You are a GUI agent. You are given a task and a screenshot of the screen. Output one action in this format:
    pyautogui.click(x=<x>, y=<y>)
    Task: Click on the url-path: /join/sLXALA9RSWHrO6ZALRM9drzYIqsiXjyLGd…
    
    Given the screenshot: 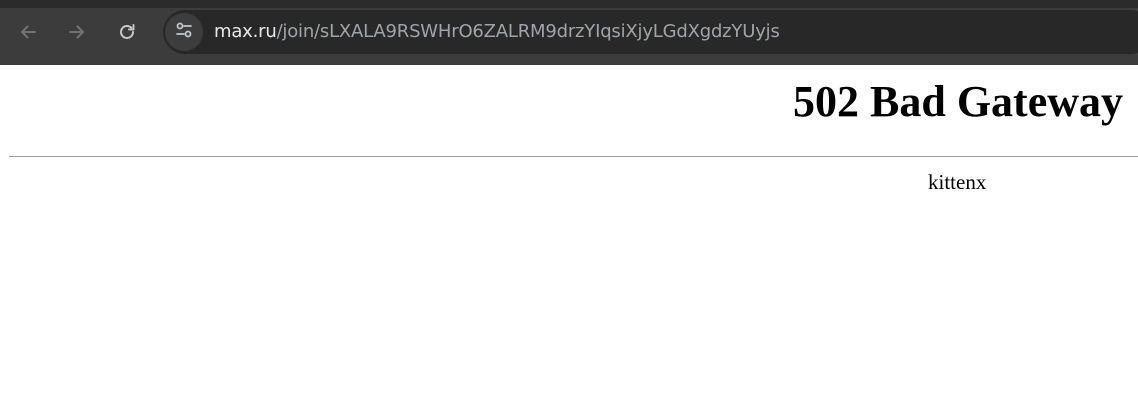 What is the action you would take?
    pyautogui.click(x=528, y=31)
    